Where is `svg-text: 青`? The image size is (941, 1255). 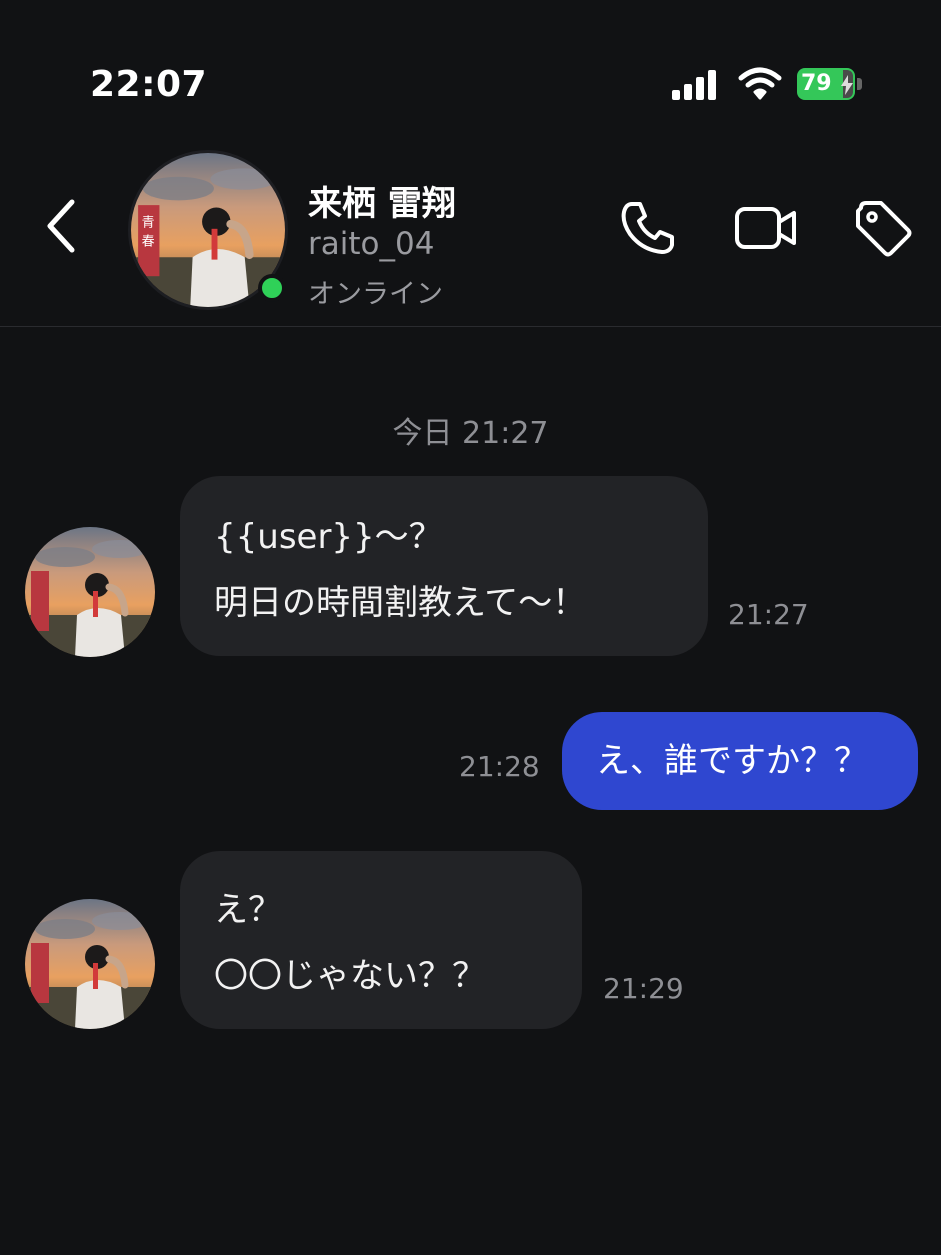 svg-text: 青 is located at coordinates (148, 222).